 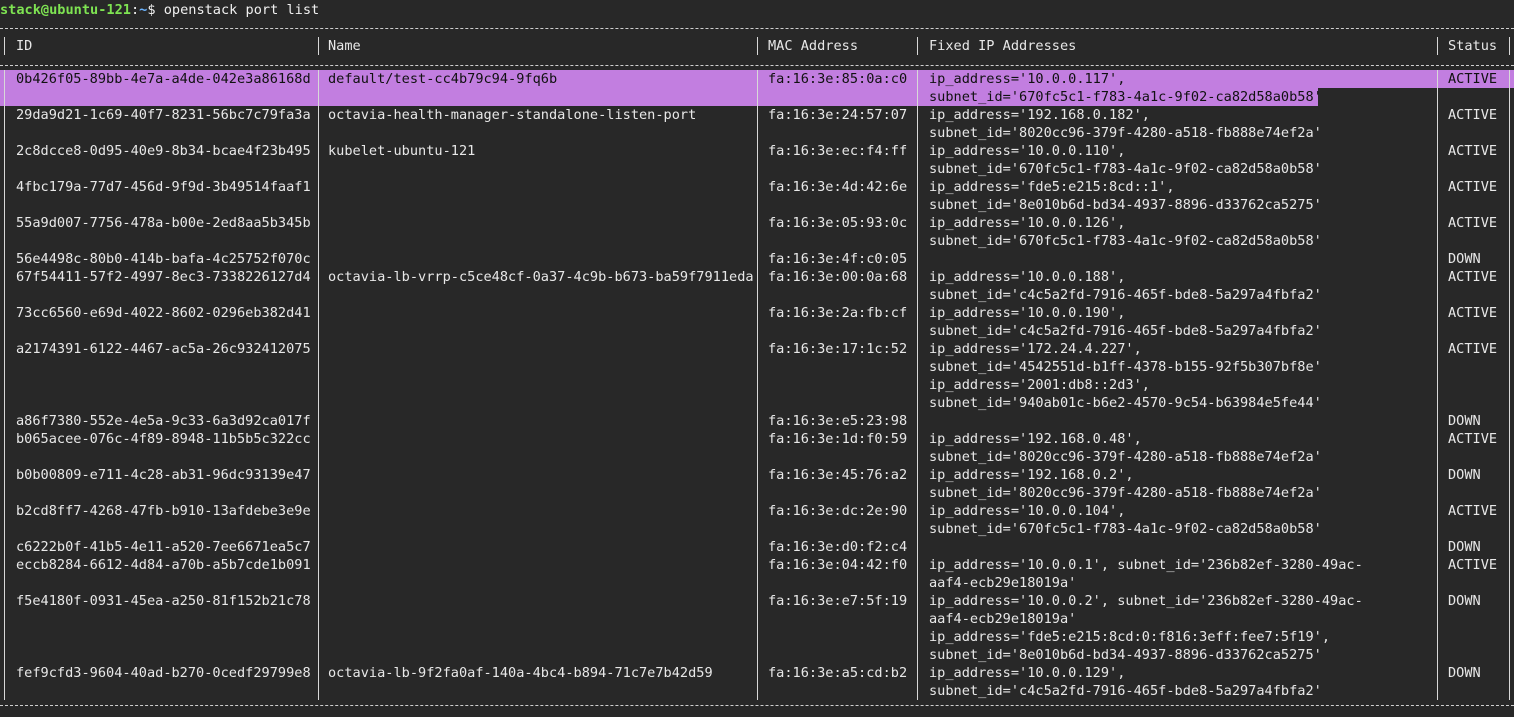 What do you see at coordinates (838, 79) in the screenshot?
I see `mac-address: fa:16:3e:85:0a:c0` at bounding box center [838, 79].